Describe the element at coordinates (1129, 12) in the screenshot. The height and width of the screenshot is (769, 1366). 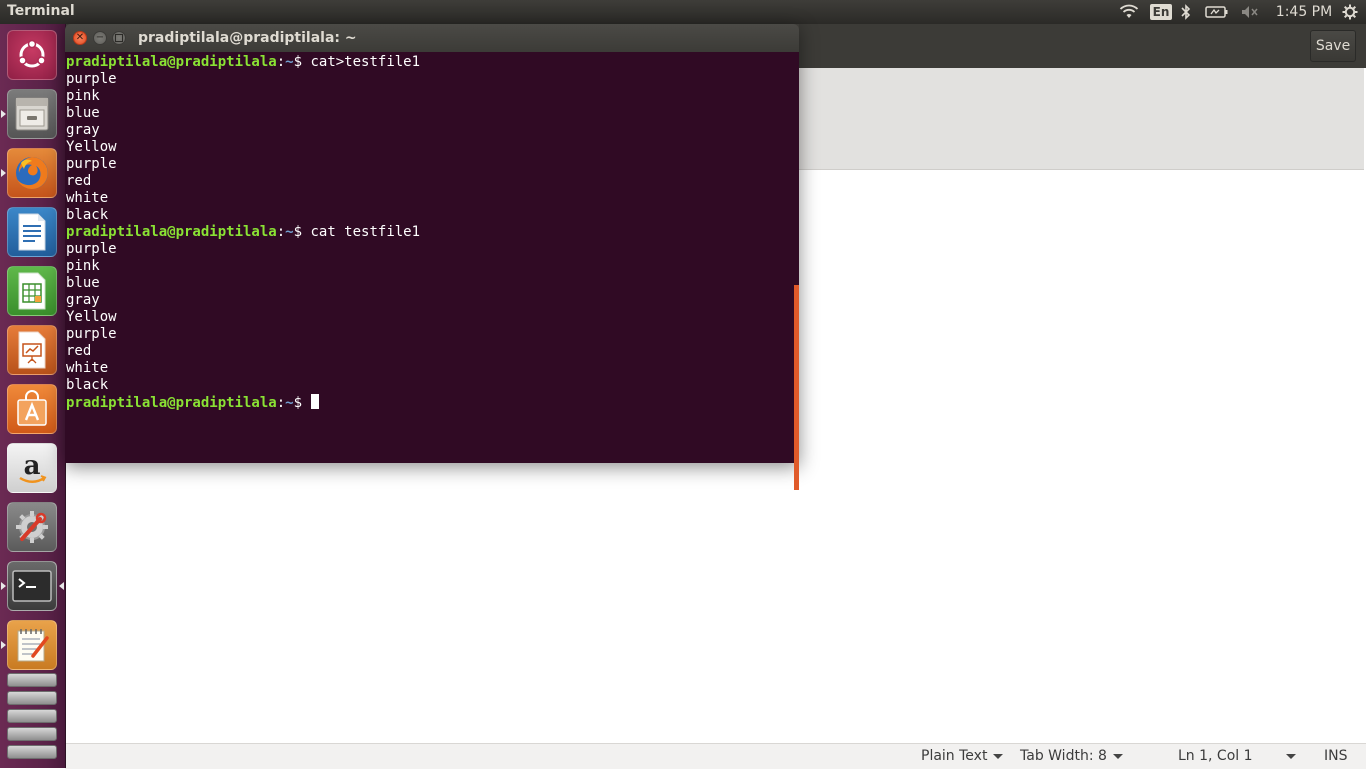
I see `wifi-icon` at that location.